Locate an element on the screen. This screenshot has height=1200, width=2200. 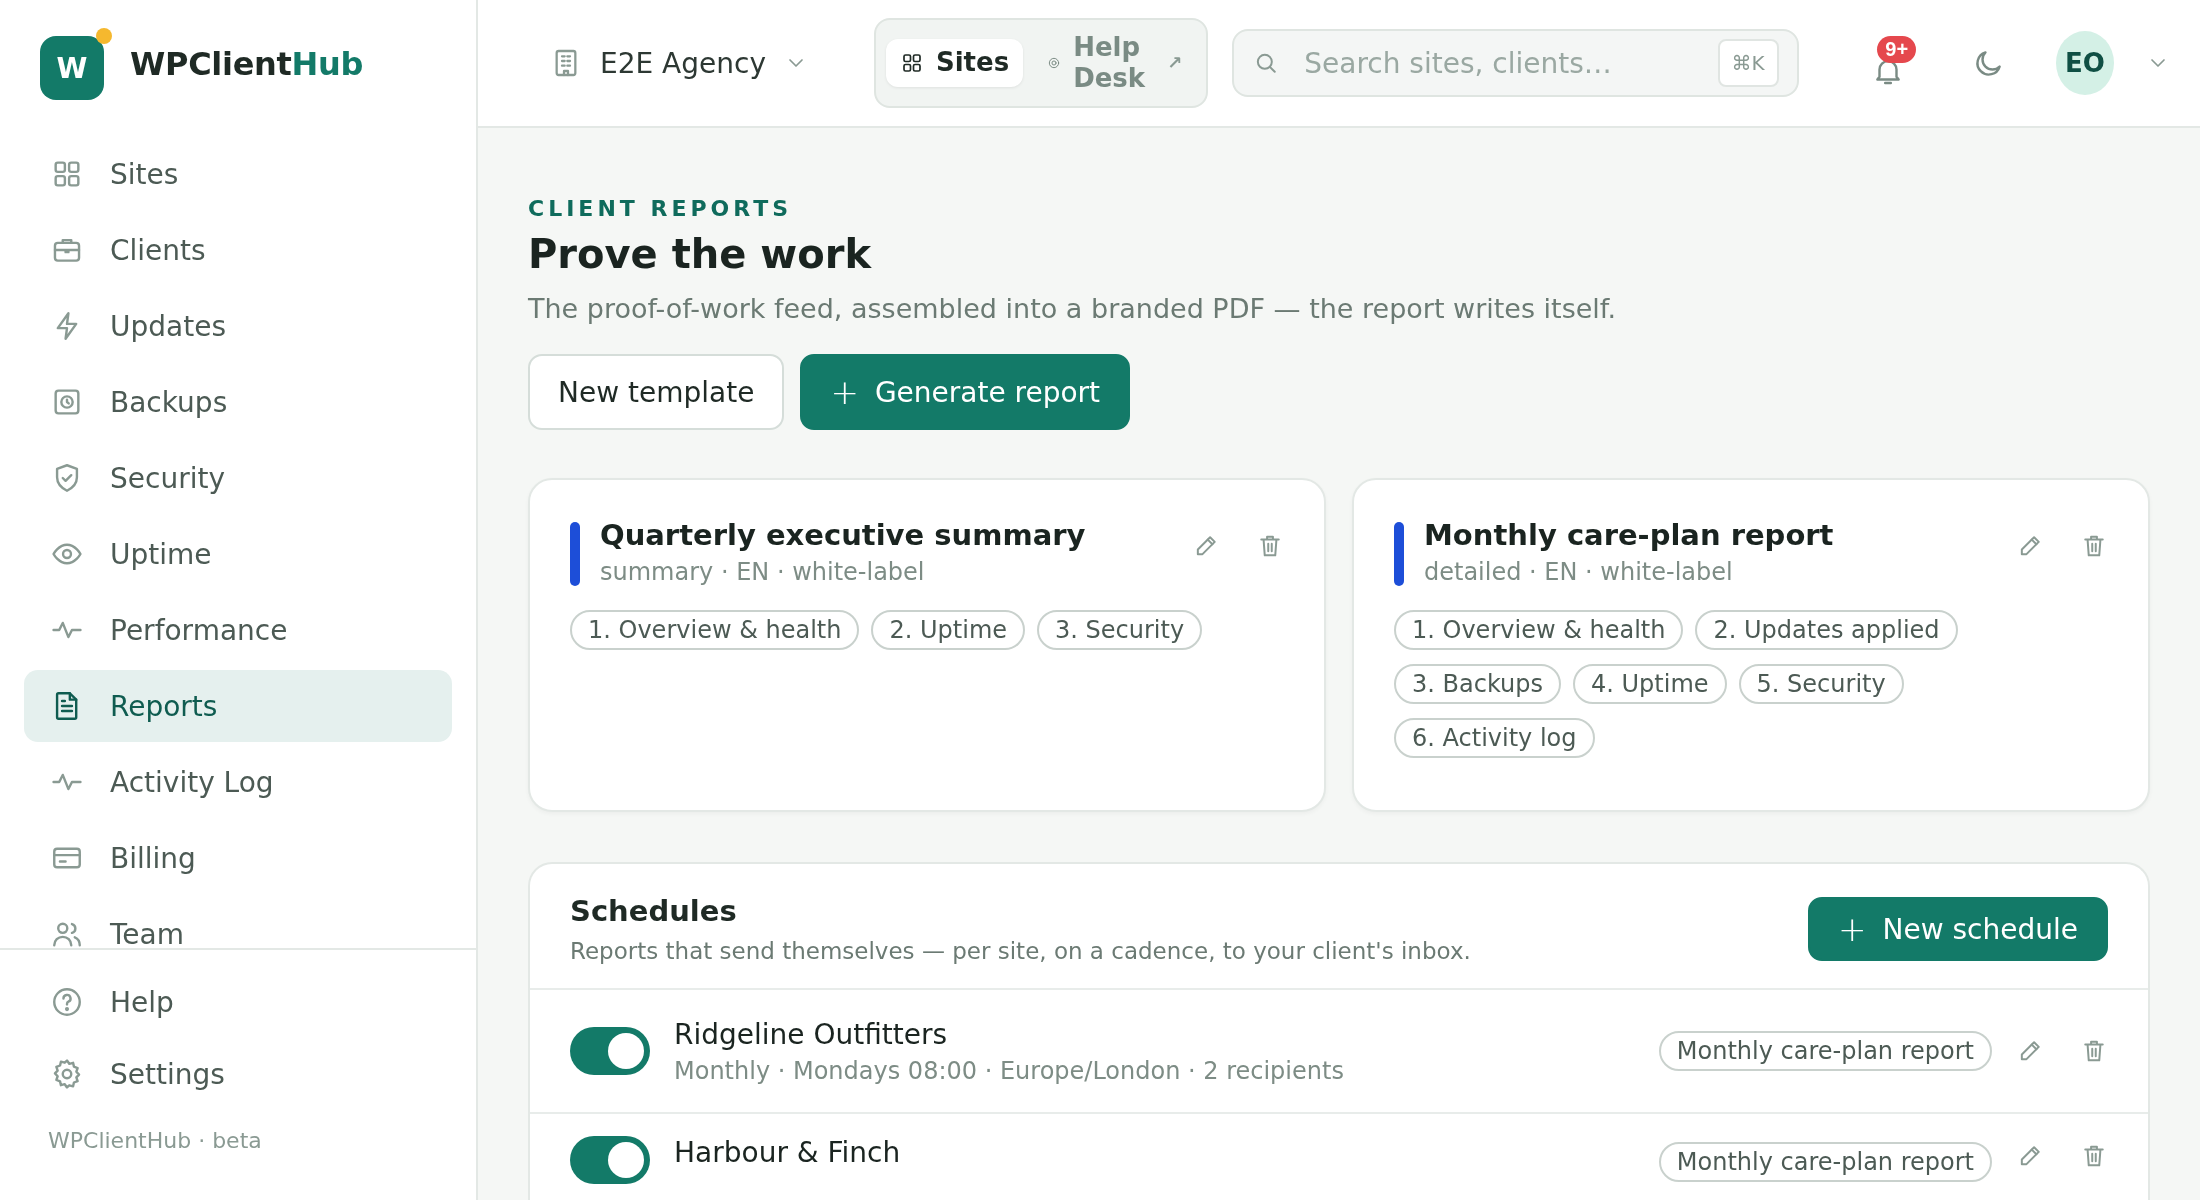
template-title: Quarterly executive summary is located at coordinates (843, 535).